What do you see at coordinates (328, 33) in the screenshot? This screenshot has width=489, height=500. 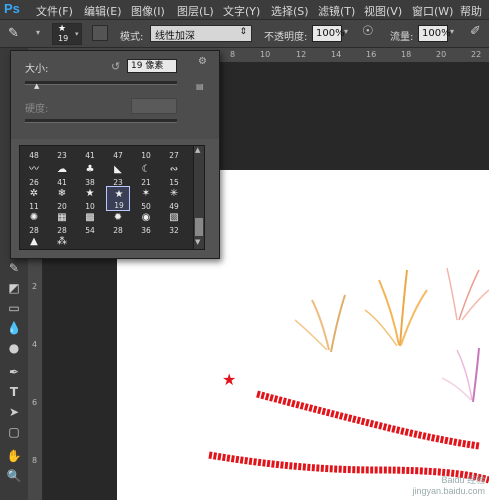 I see `opacity-input: 100%` at bounding box center [328, 33].